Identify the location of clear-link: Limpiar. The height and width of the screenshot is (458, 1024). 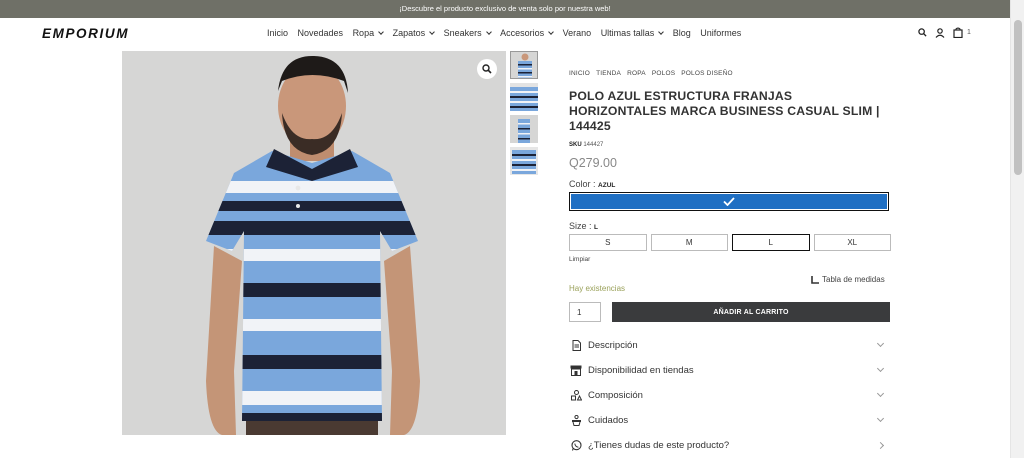
(730, 259).